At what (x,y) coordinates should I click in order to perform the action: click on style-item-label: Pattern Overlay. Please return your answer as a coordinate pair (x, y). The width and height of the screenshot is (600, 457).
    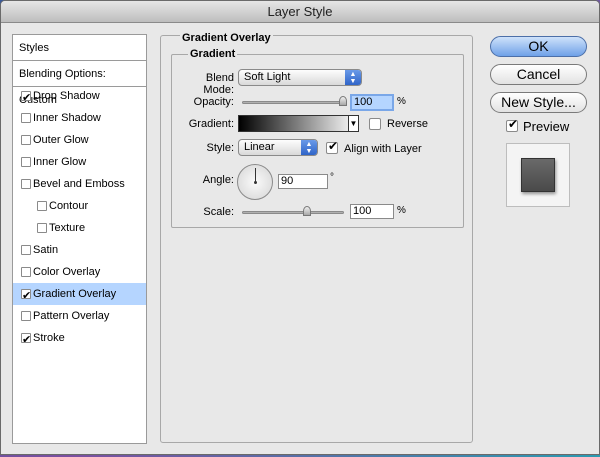
    Looking at the image, I should click on (71, 316).